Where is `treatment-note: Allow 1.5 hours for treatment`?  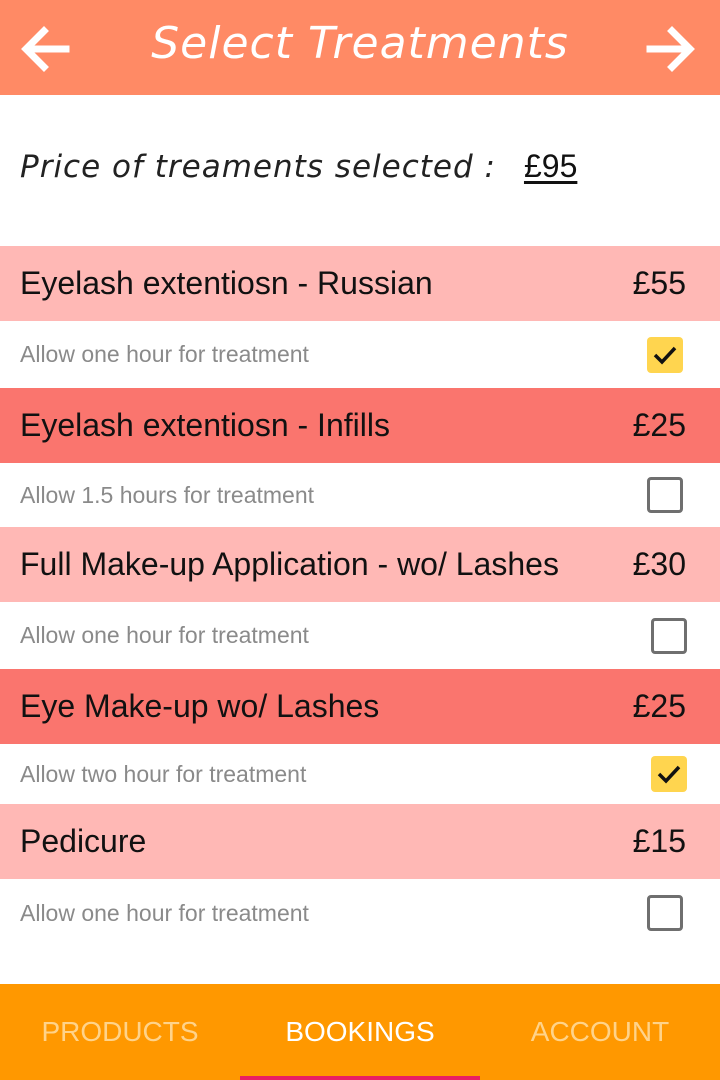 treatment-note: Allow 1.5 hours for treatment is located at coordinates (167, 494).